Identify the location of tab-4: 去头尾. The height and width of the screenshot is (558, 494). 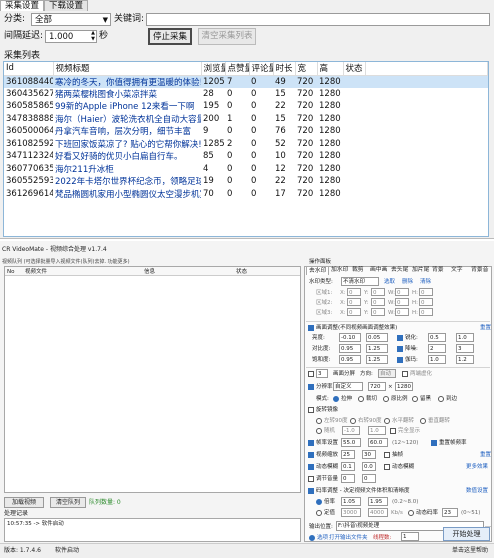
(399, 270).